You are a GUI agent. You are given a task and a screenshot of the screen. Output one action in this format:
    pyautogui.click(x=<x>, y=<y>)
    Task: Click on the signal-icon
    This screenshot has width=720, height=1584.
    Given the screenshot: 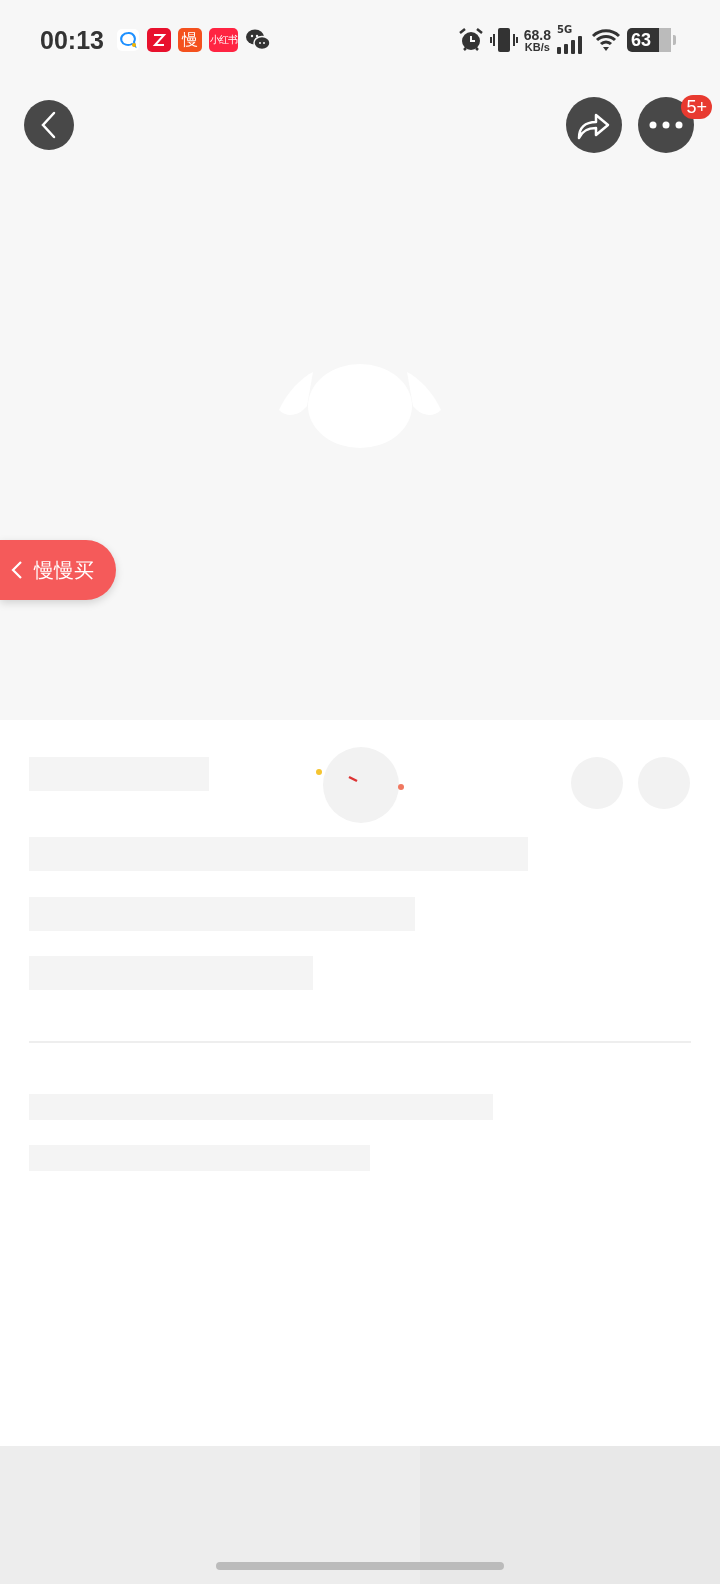 What is the action you would take?
    pyautogui.click(x=570, y=45)
    